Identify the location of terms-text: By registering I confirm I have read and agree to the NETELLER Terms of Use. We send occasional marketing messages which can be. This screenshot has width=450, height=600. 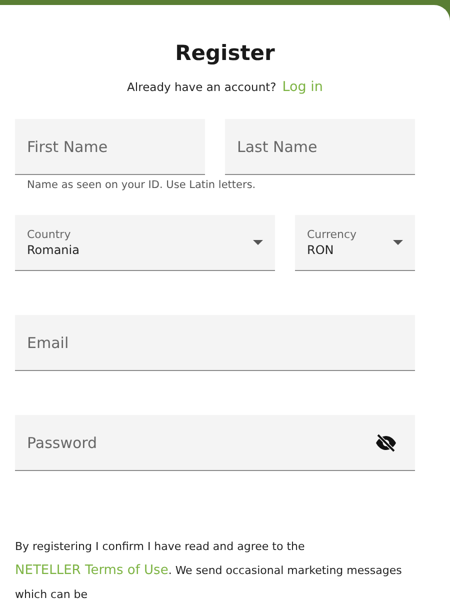
(209, 569).